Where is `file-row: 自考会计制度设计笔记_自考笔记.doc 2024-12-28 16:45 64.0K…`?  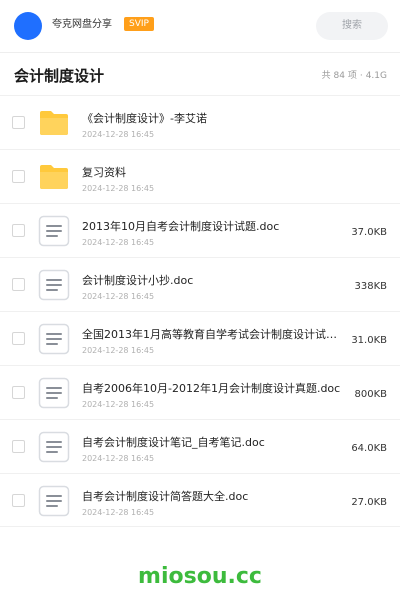 file-row: 自考会计制度设计笔记_自考笔记.doc 2024-12-28 16:45 64.0K… is located at coordinates (200, 446).